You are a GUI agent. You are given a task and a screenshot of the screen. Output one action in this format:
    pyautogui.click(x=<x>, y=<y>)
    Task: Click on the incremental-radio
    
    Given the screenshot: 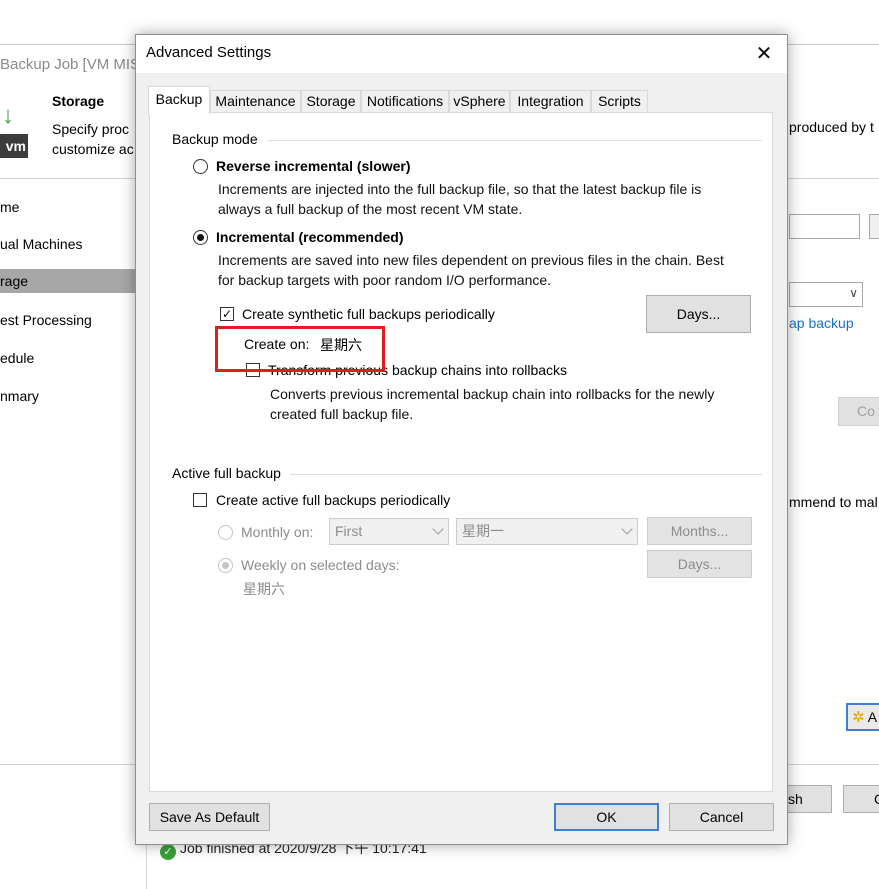 What is the action you would take?
    pyautogui.click(x=200, y=237)
    